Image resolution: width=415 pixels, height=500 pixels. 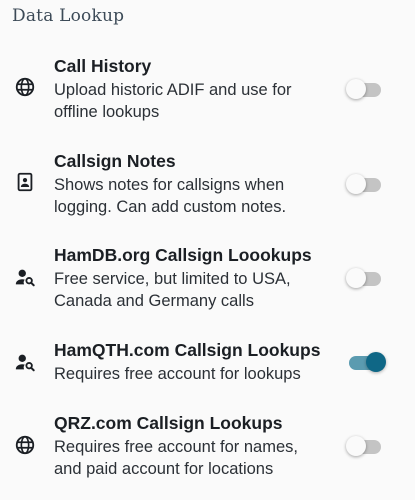 I want to click on qrz-toggle, so click(x=365, y=446).